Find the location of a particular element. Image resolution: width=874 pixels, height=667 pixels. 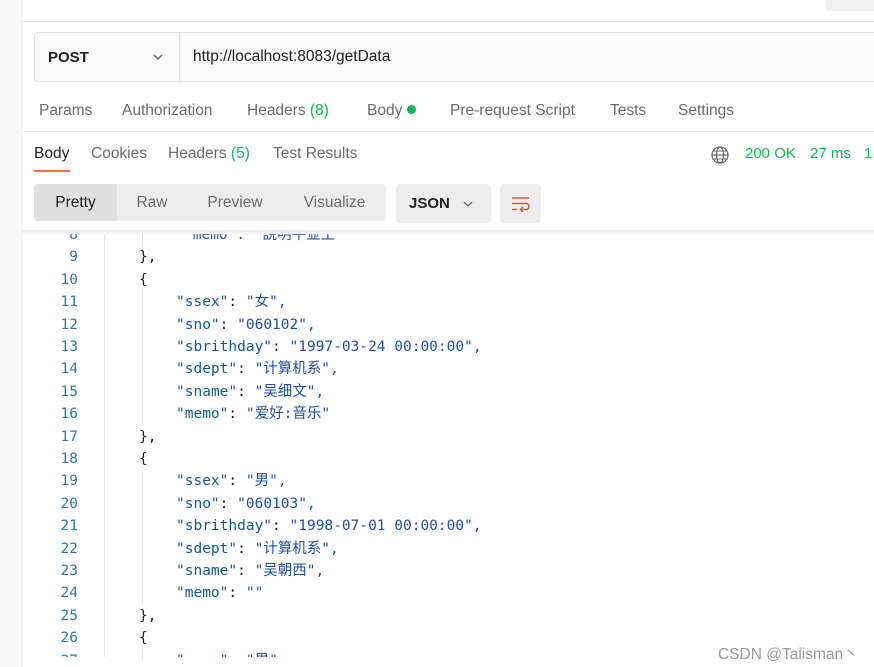

tab-pre-request-script: Pre-request Script is located at coordinates (512, 111).